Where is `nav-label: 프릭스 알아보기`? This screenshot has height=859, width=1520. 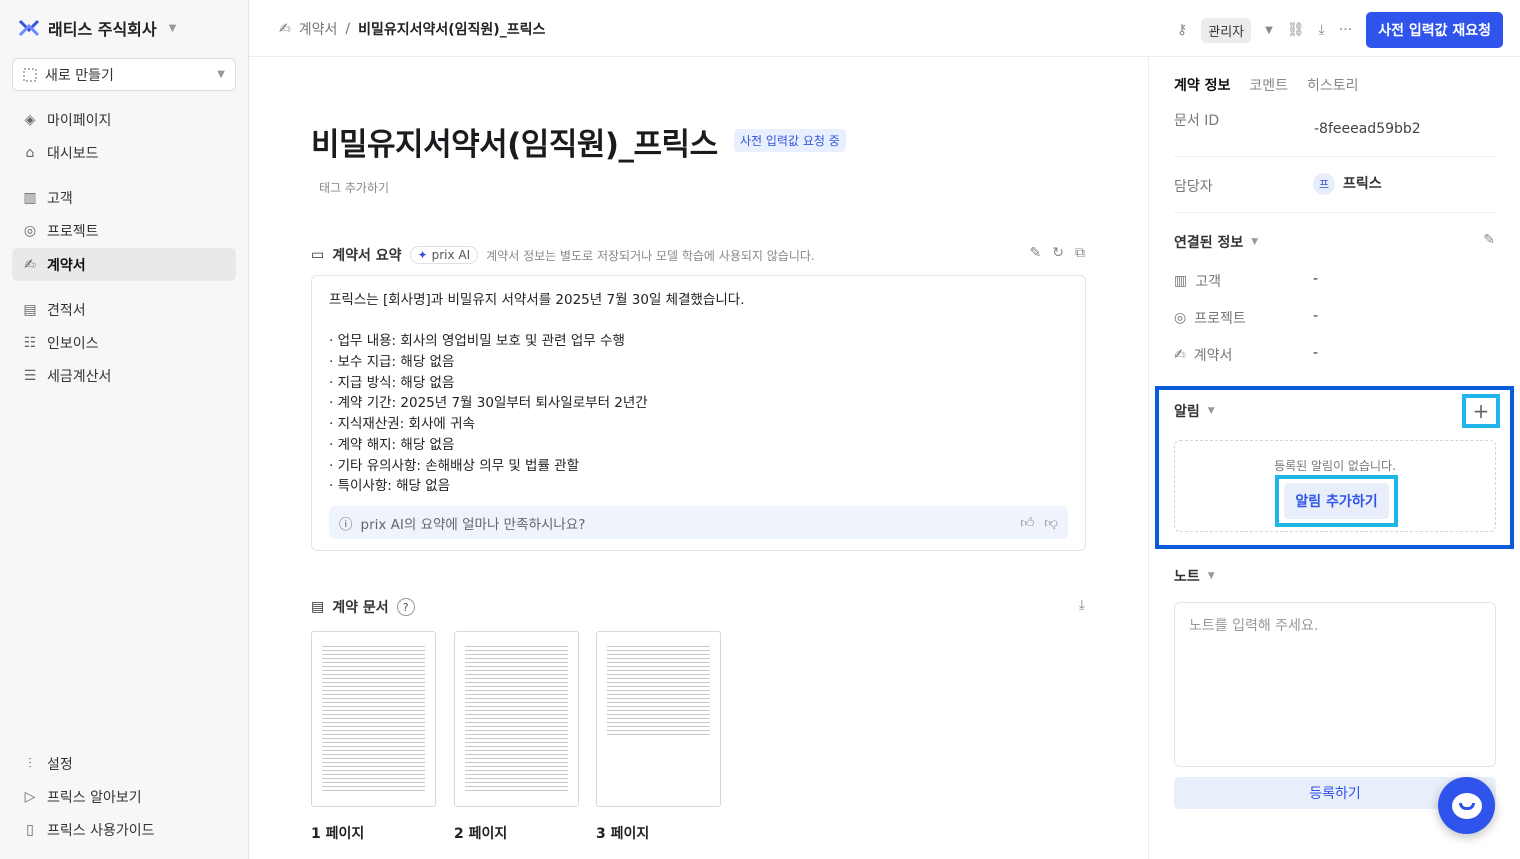
nav-label: 프릭스 알아보기 is located at coordinates (94, 797).